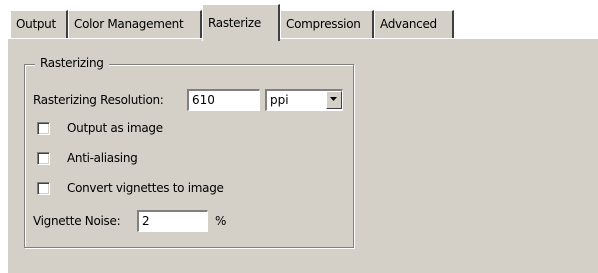 The image size is (598, 273). Describe the element at coordinates (72, 63) in the screenshot. I see `rasterizing-group-label: Rasterizing` at that location.